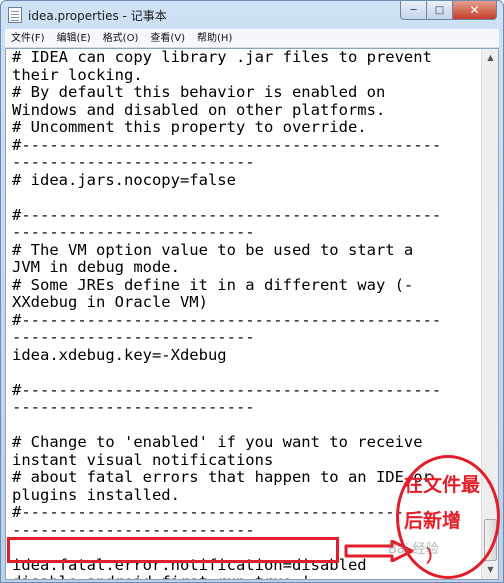  I want to click on scroll-down-icon: ▼, so click(490, 570).